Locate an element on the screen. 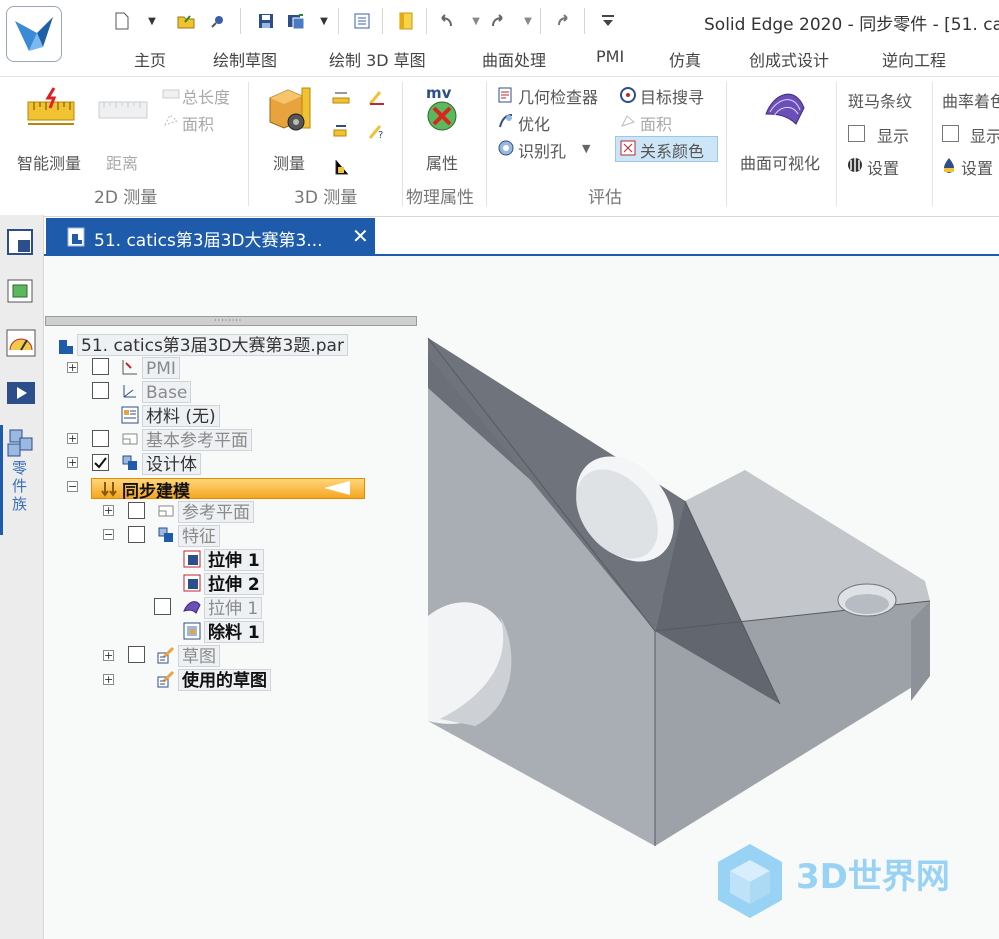 This screenshot has height=939, width=999. rollback-arrow-icon is located at coordinates (337, 490).